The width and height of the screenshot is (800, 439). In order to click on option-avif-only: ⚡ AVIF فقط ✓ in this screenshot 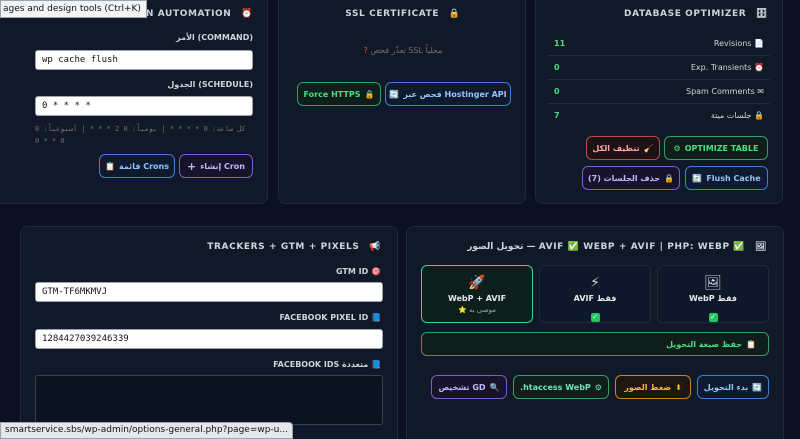, I will do `click(595, 294)`.